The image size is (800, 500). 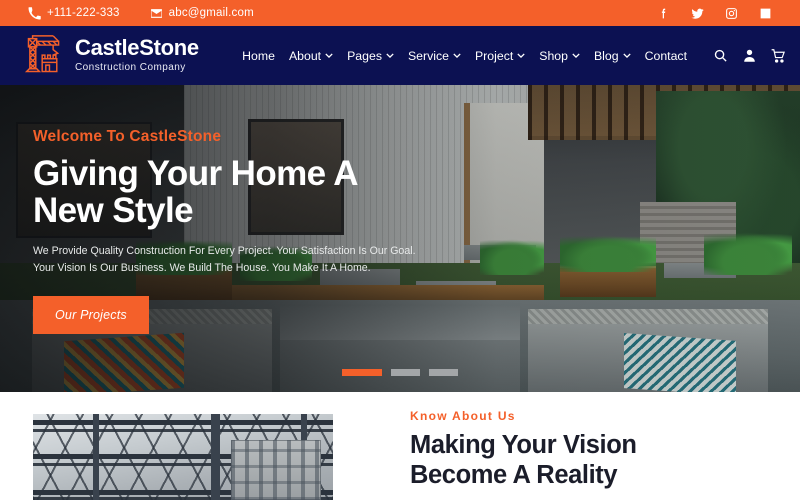 I want to click on top-contact-bar: +111-222-333 abc@gmail.com, so click(x=400, y=13).